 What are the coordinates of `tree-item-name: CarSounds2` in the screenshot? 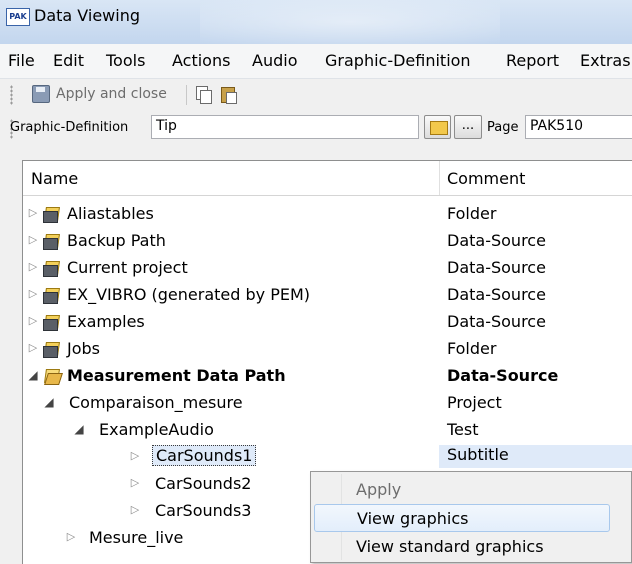 It's located at (203, 483).